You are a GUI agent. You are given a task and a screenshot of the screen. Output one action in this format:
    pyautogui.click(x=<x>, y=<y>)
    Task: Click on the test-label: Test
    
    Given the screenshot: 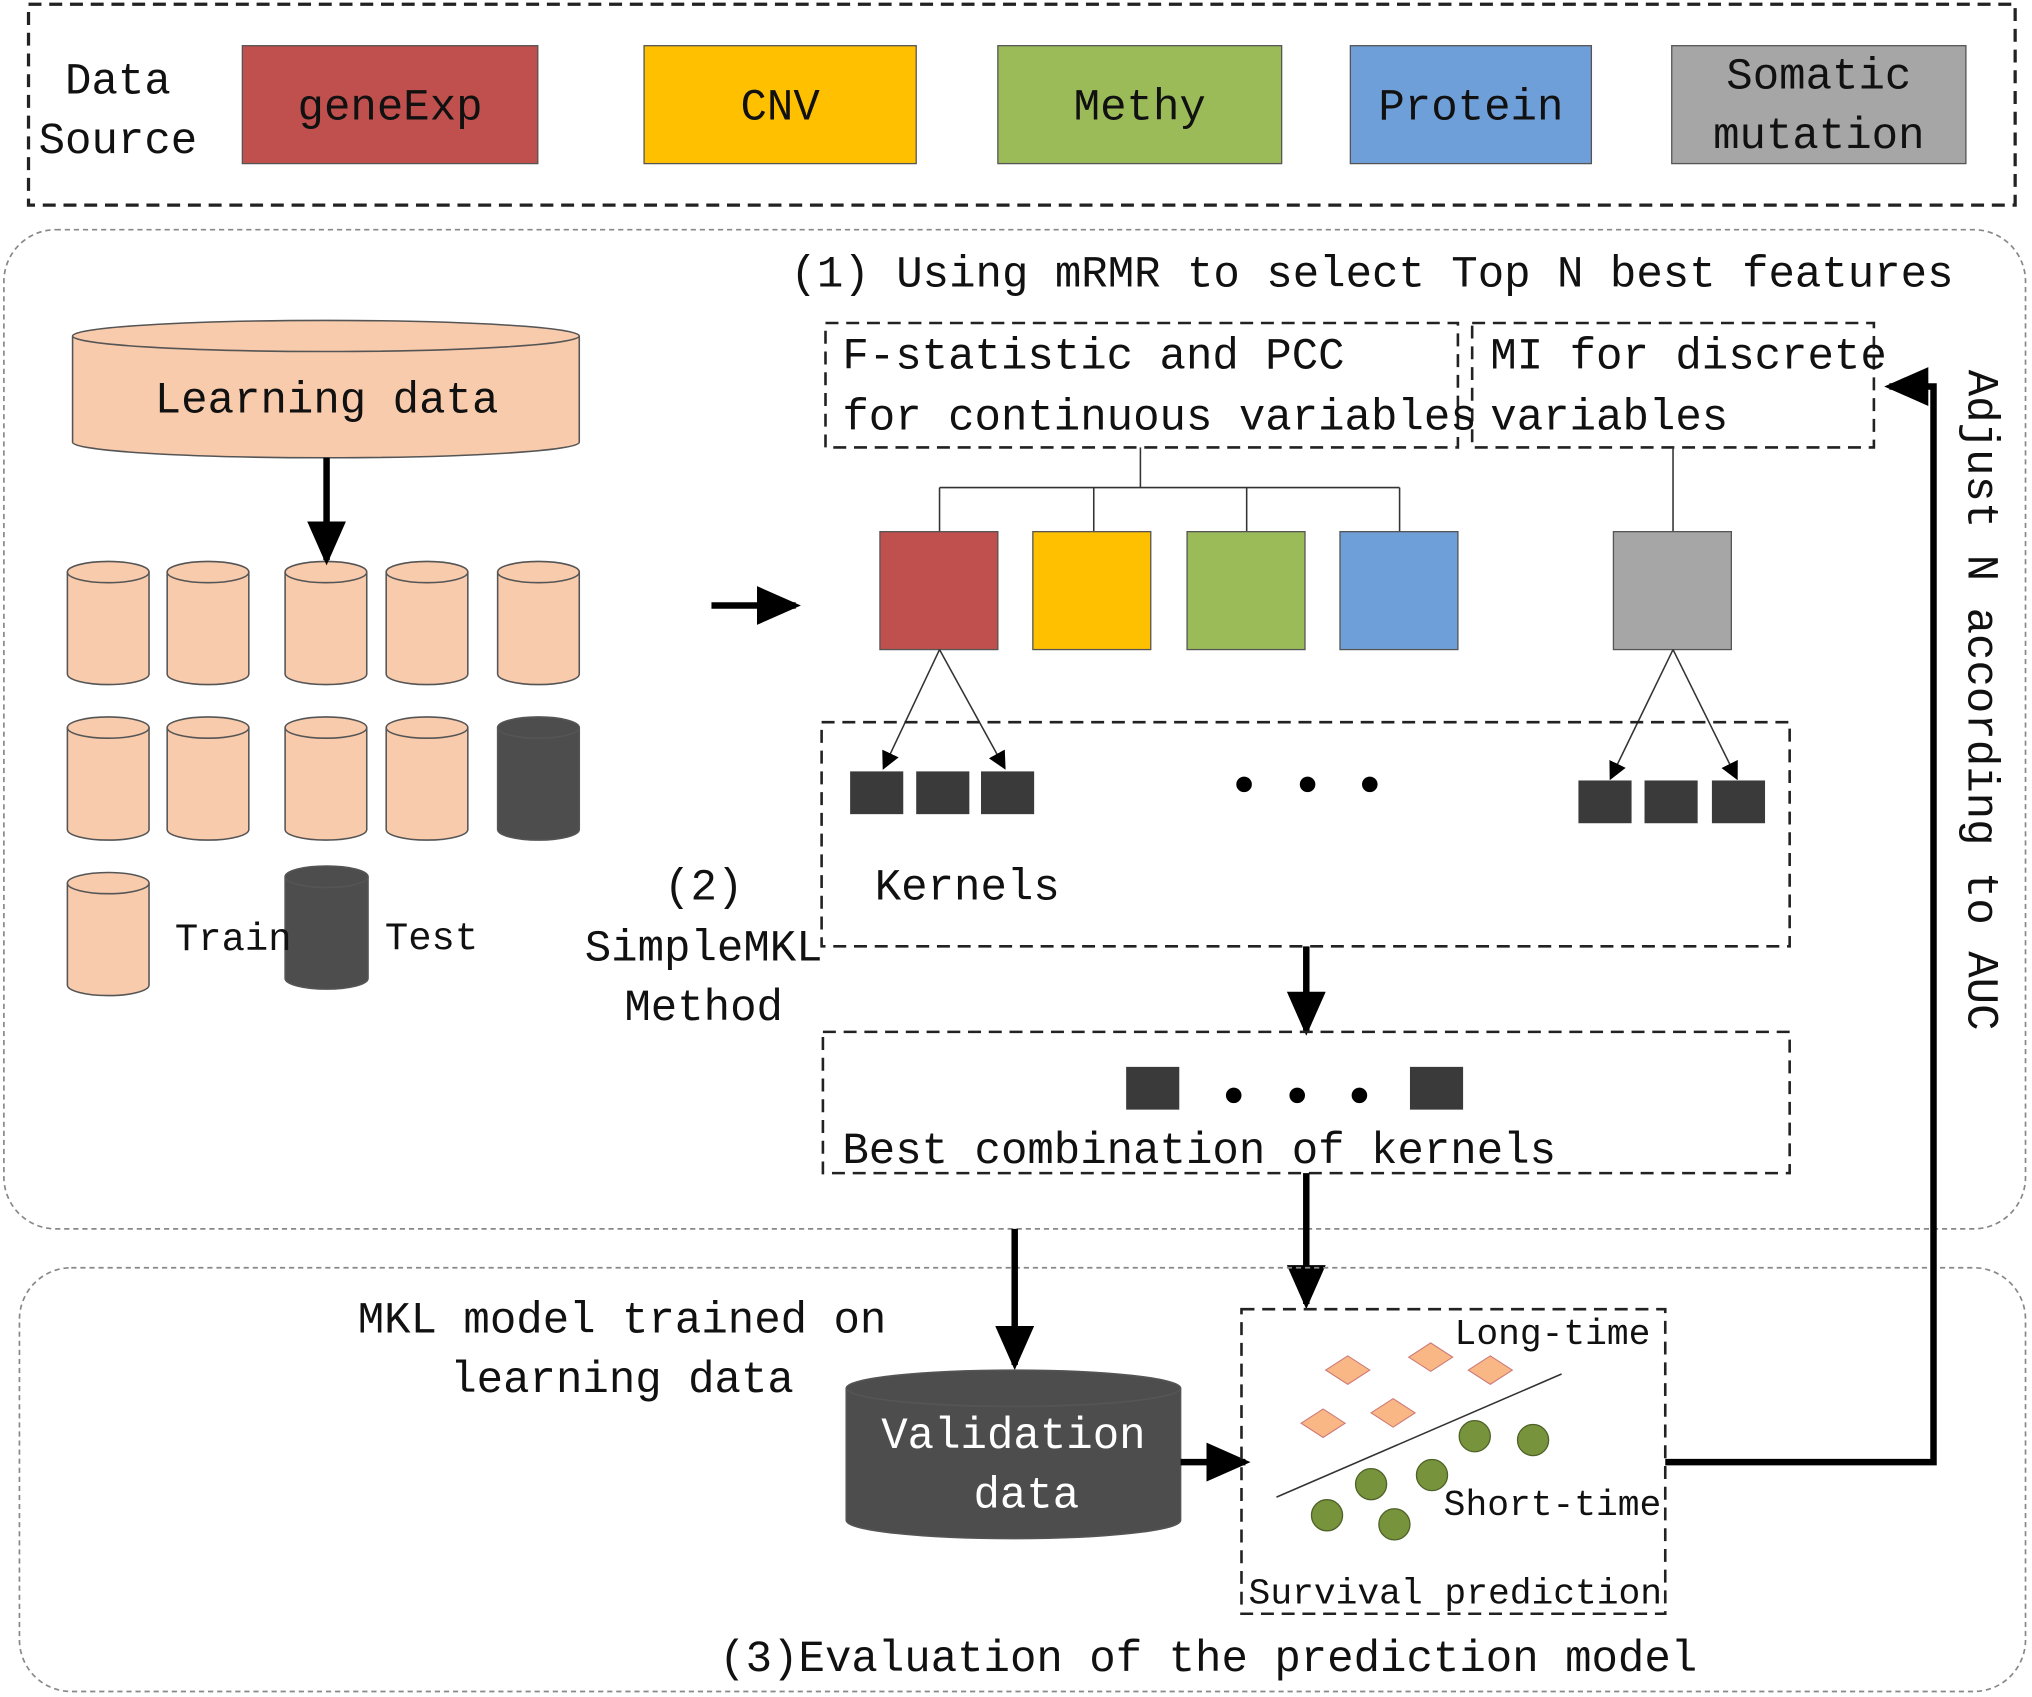 What is the action you would take?
    pyautogui.click(x=431, y=939)
    